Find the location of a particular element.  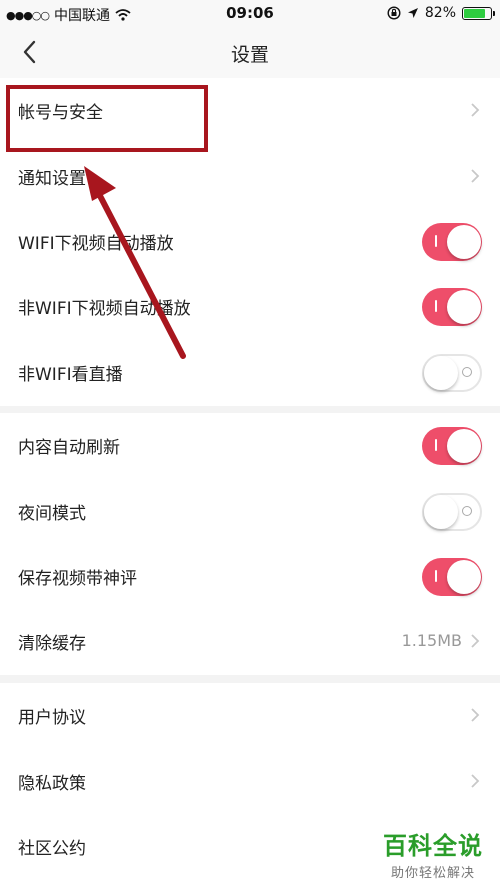

battery-icon is located at coordinates (478, 13).